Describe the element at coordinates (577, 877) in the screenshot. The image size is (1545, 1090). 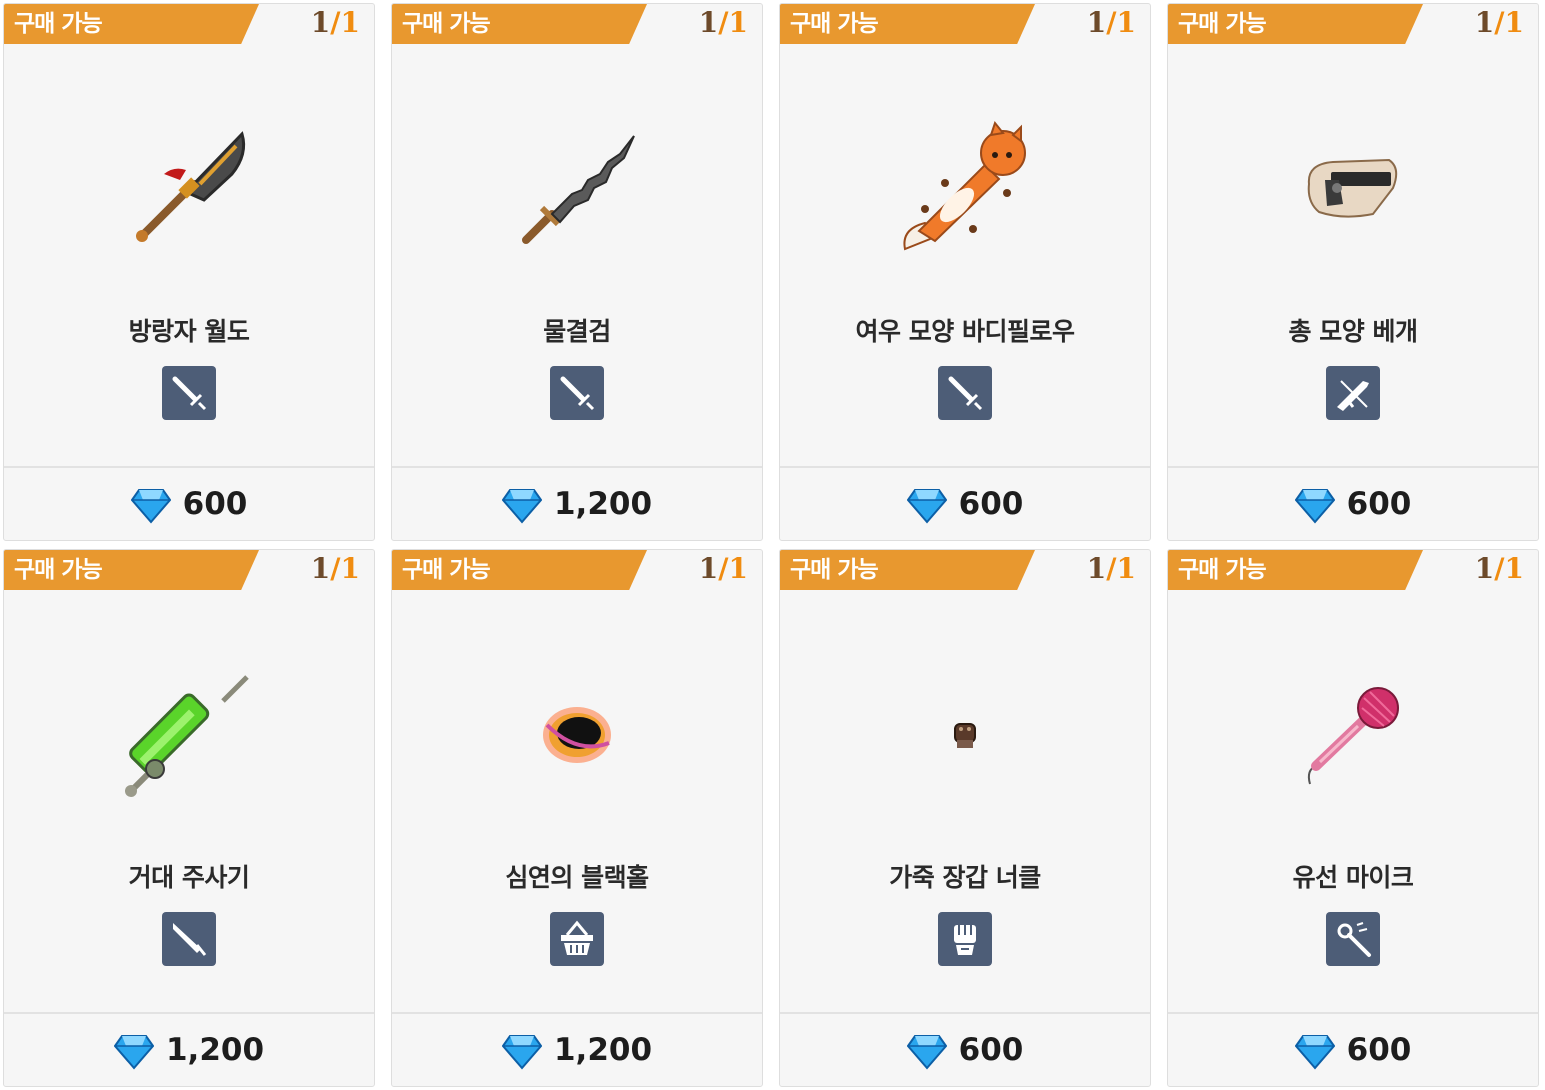
I see `item-name: 심연의 블랙홀` at that location.